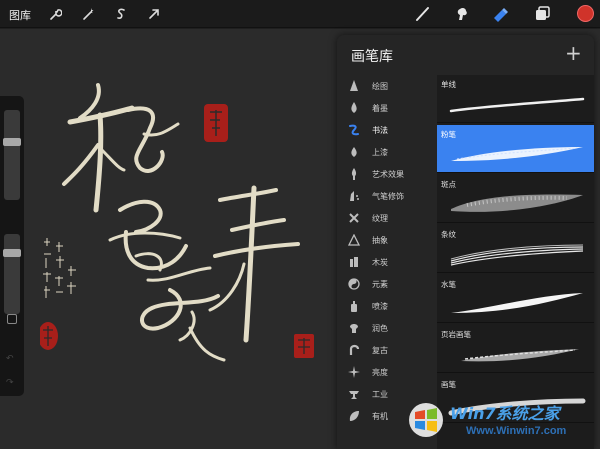 This screenshot has height=449, width=600. What do you see at coordinates (354, 218) in the screenshot?
I see `texture-icon` at bounding box center [354, 218].